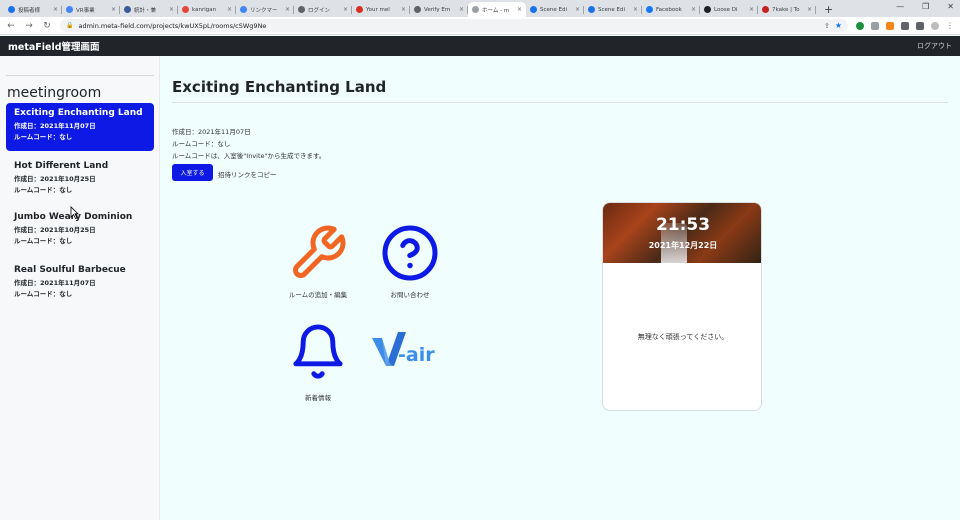  I want to click on extensions-area: ⋮, so click(905, 25).